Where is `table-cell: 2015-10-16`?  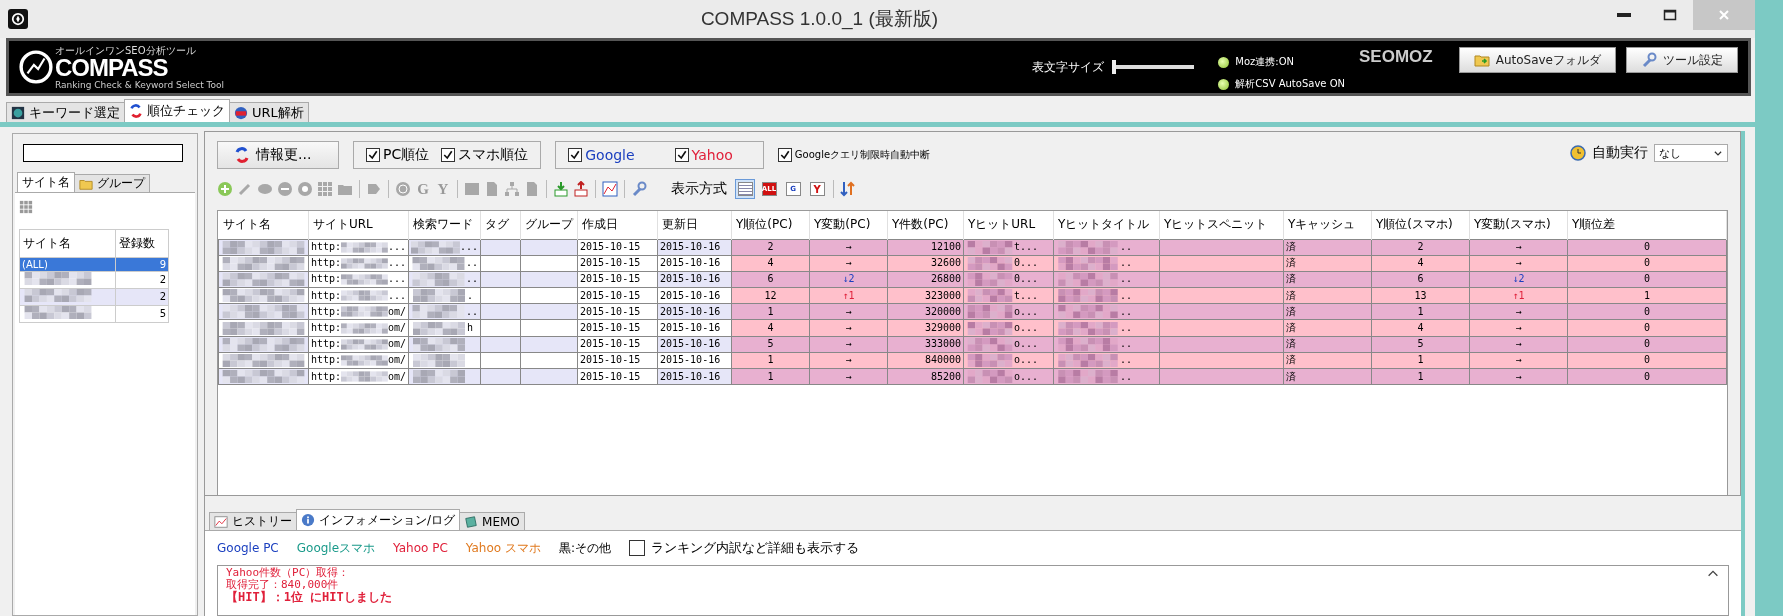 table-cell: 2015-10-16 is located at coordinates (694, 247).